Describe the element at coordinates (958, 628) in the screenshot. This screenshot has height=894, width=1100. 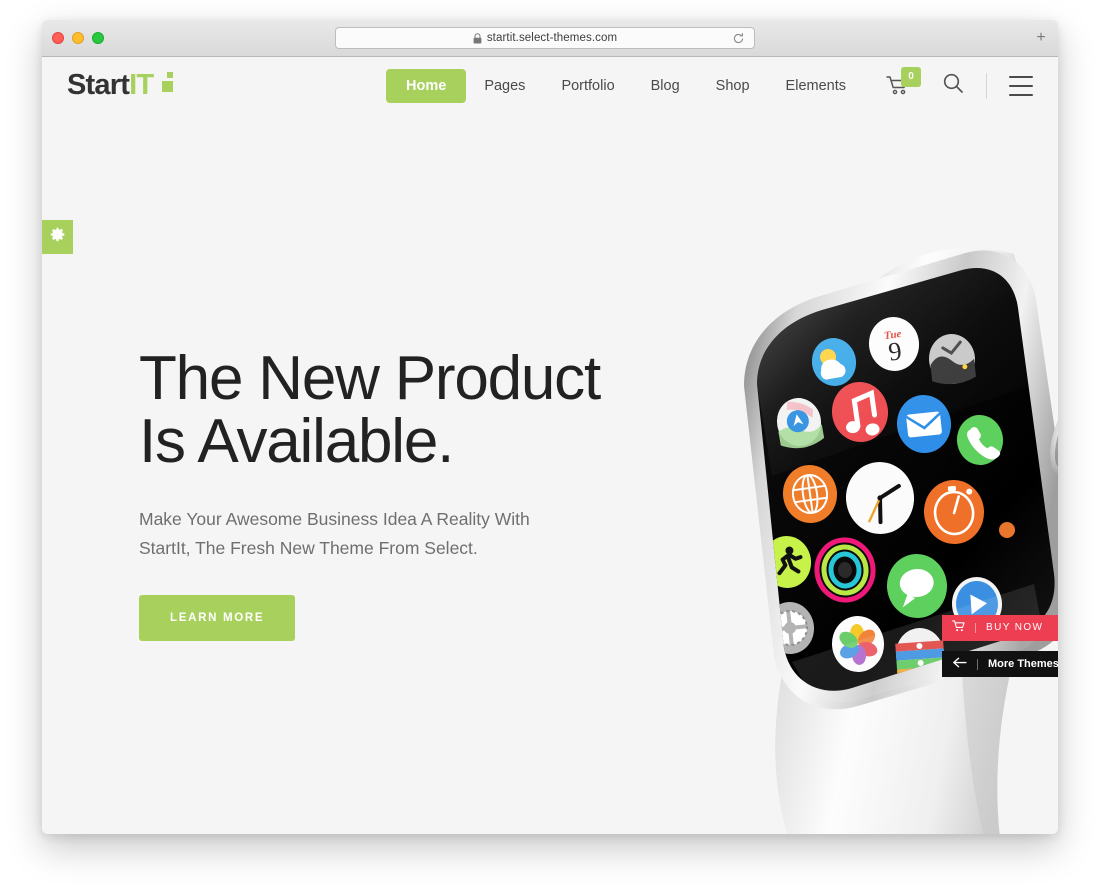
I see `shopping-cart-icon` at that location.